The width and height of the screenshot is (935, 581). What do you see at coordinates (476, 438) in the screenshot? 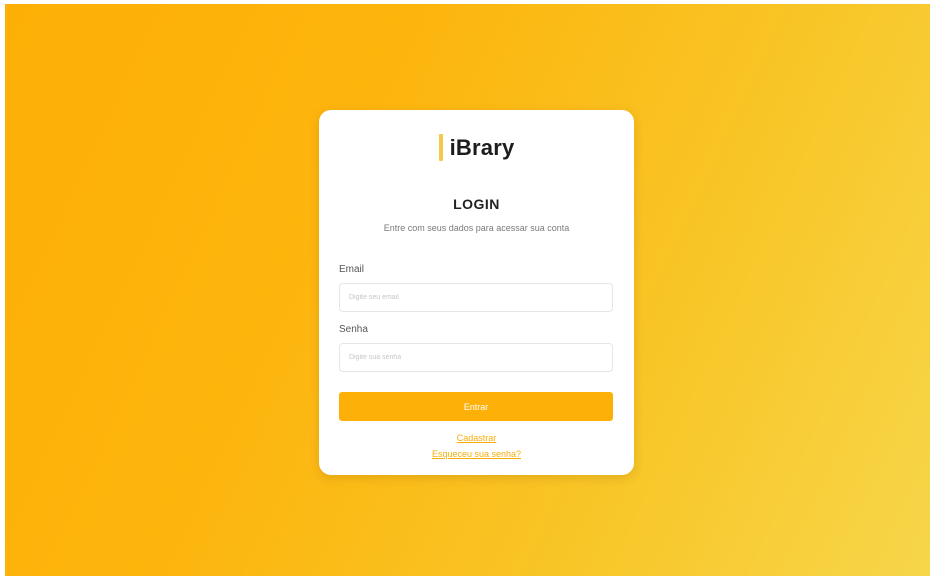
I see `register-link: Cadastrar` at bounding box center [476, 438].